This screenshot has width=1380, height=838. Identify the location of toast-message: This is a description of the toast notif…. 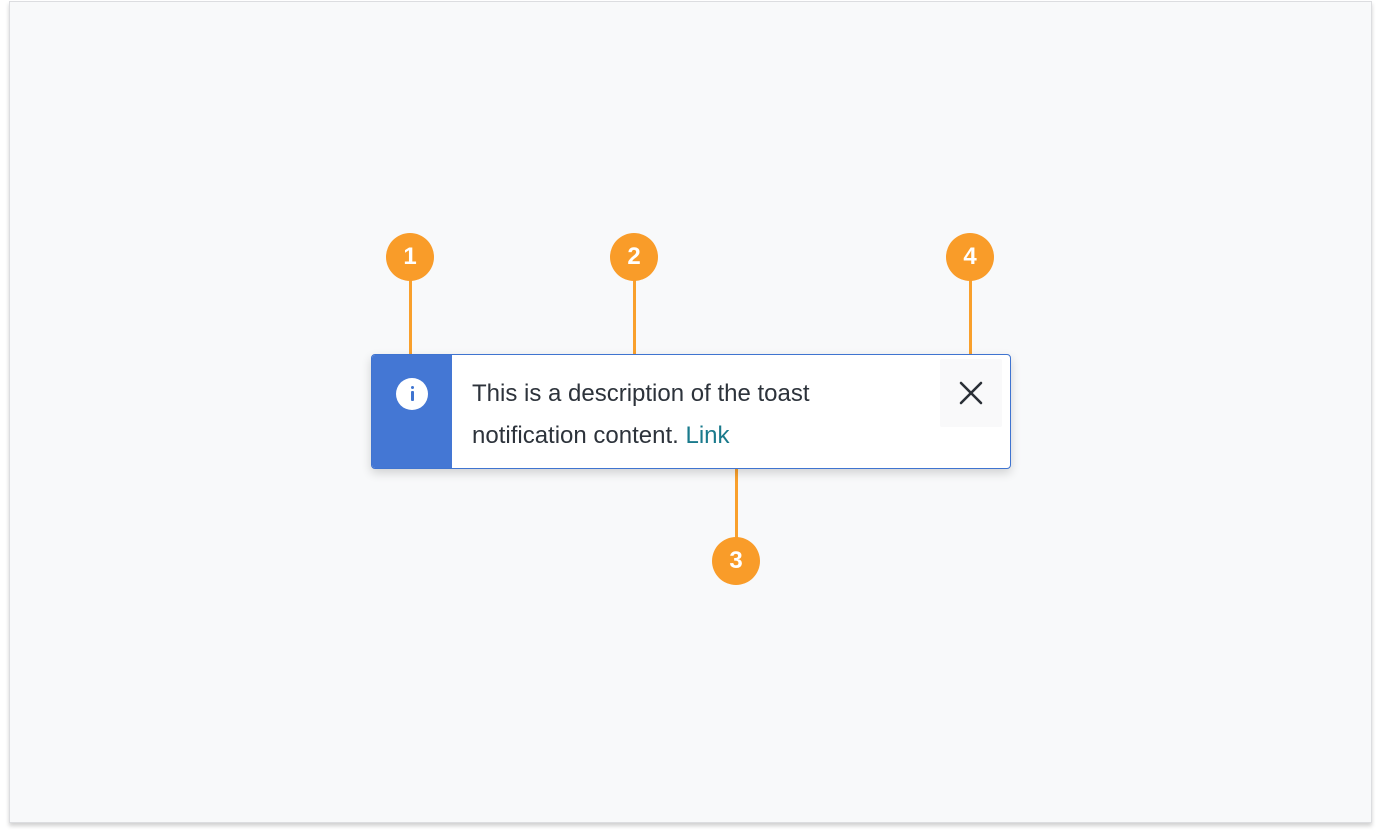
(672, 415).